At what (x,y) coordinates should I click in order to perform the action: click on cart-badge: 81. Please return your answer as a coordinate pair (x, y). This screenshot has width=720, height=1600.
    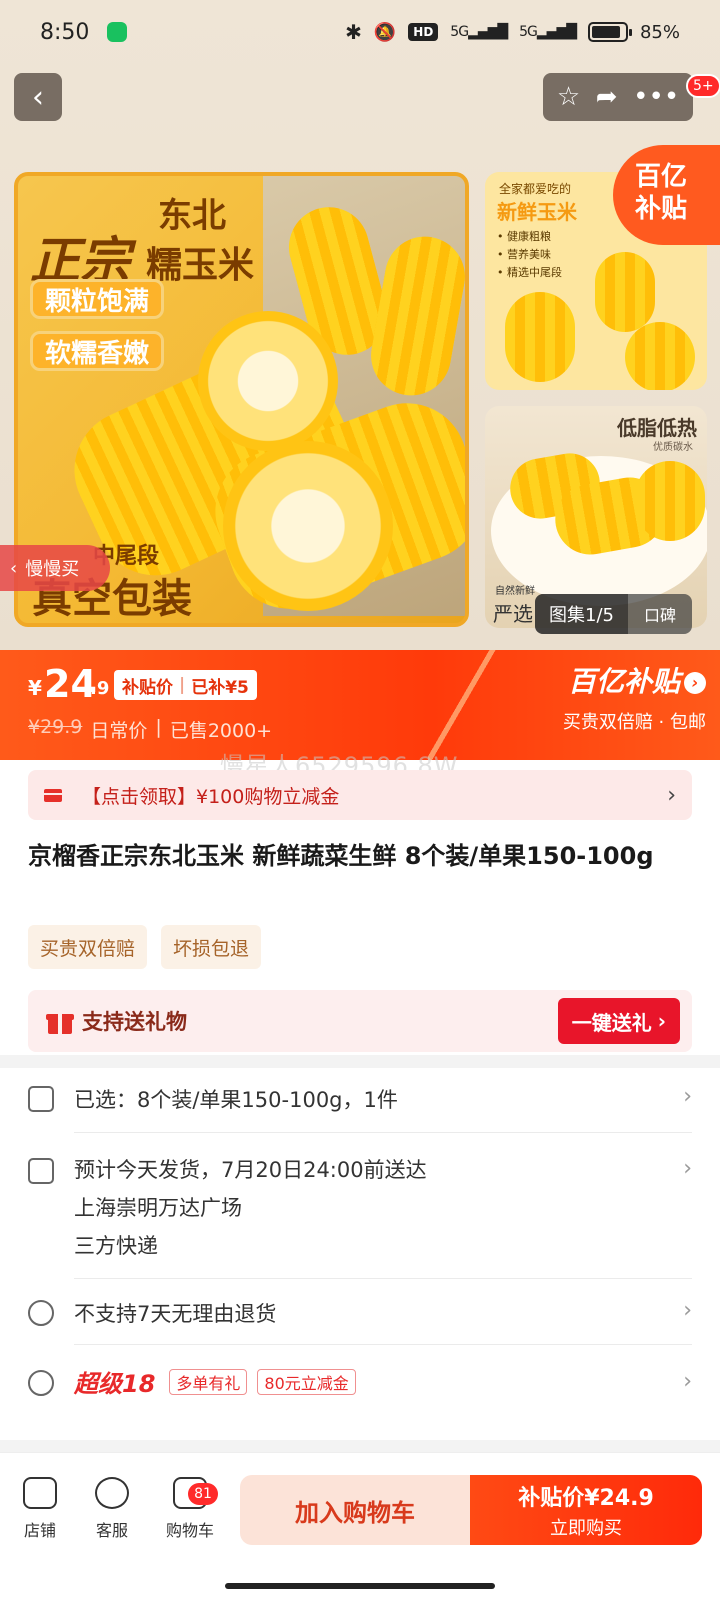
    Looking at the image, I should click on (203, 1494).